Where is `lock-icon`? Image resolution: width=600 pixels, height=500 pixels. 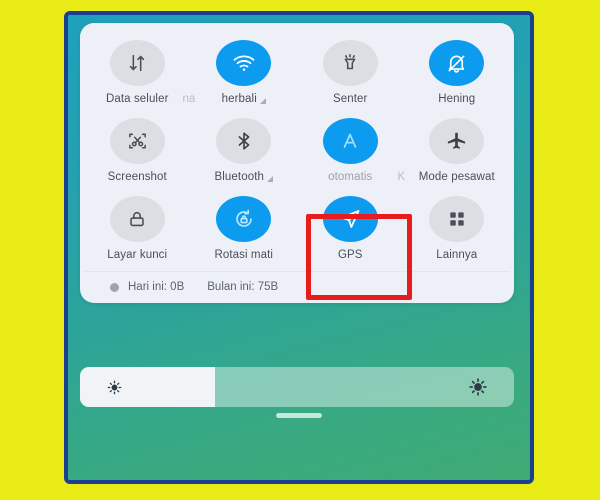 lock-icon is located at coordinates (137, 219).